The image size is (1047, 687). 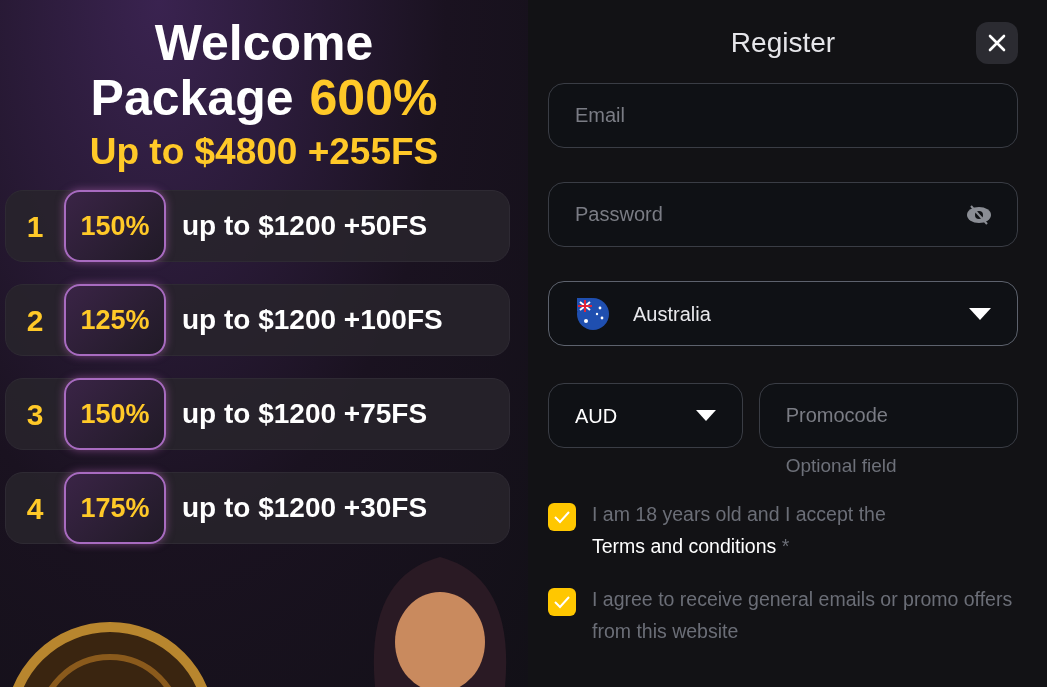 What do you see at coordinates (192, 98) in the screenshot?
I see `promo-title: Package` at bounding box center [192, 98].